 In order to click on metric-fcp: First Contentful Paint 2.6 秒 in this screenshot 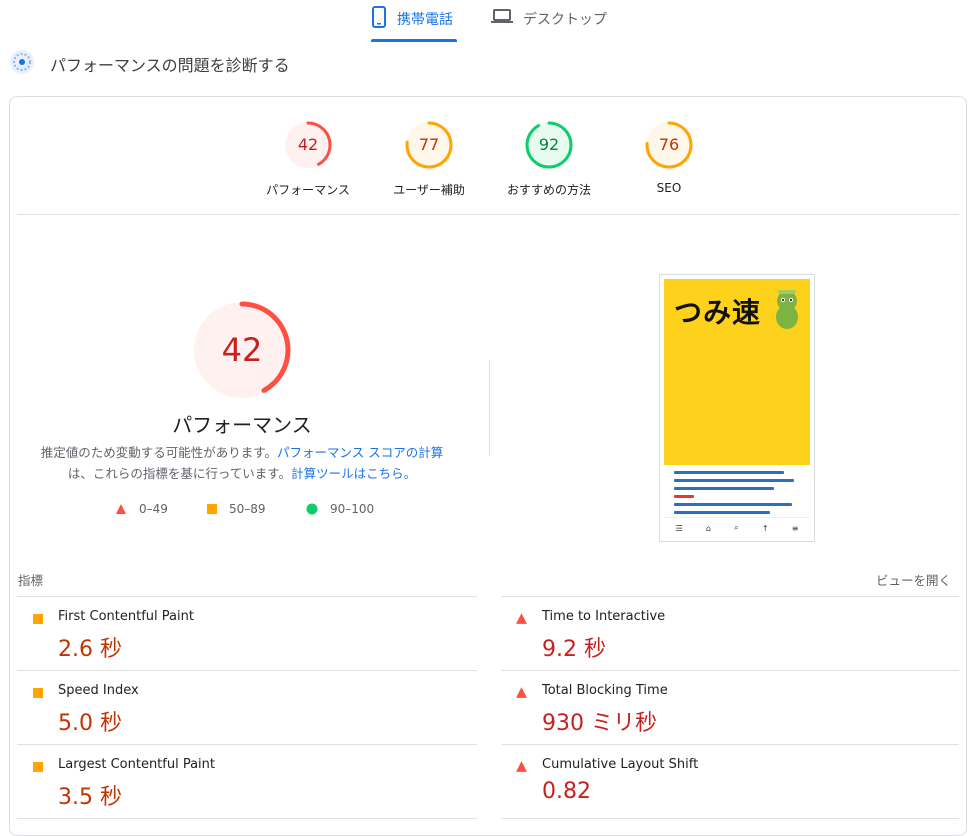, I will do `click(247, 634)`.